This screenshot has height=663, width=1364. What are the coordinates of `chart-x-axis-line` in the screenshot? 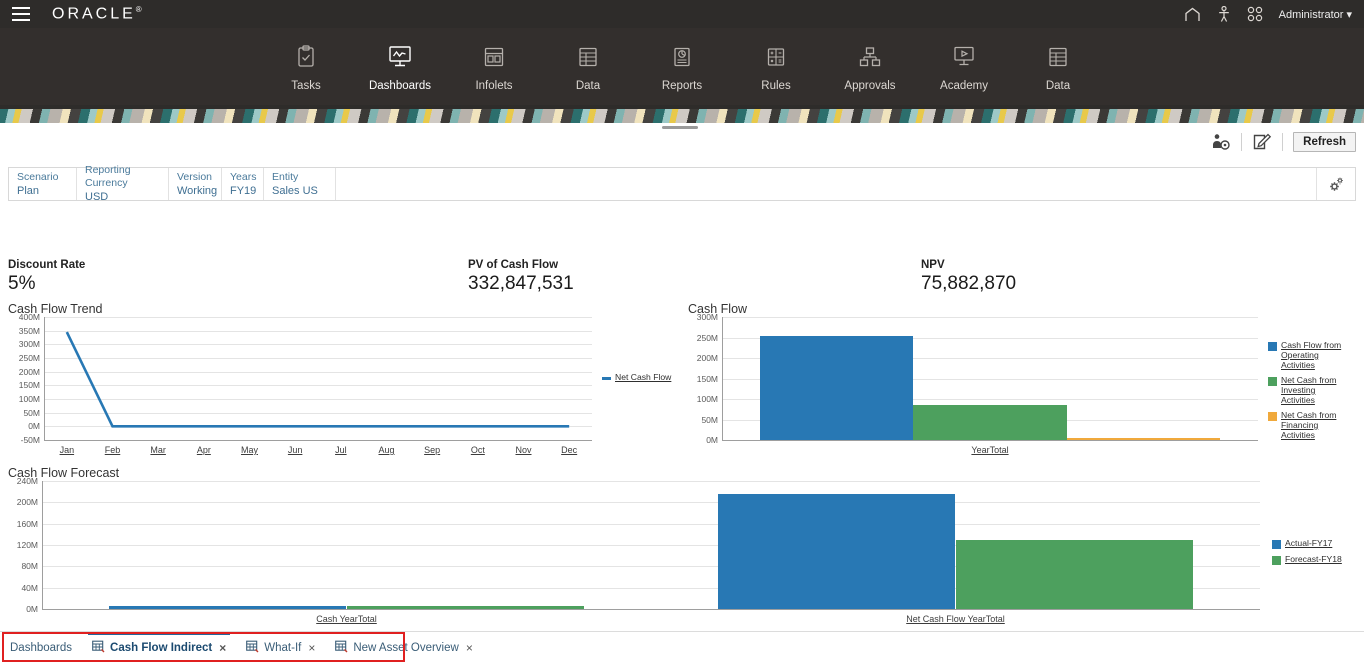 It's located at (990, 440).